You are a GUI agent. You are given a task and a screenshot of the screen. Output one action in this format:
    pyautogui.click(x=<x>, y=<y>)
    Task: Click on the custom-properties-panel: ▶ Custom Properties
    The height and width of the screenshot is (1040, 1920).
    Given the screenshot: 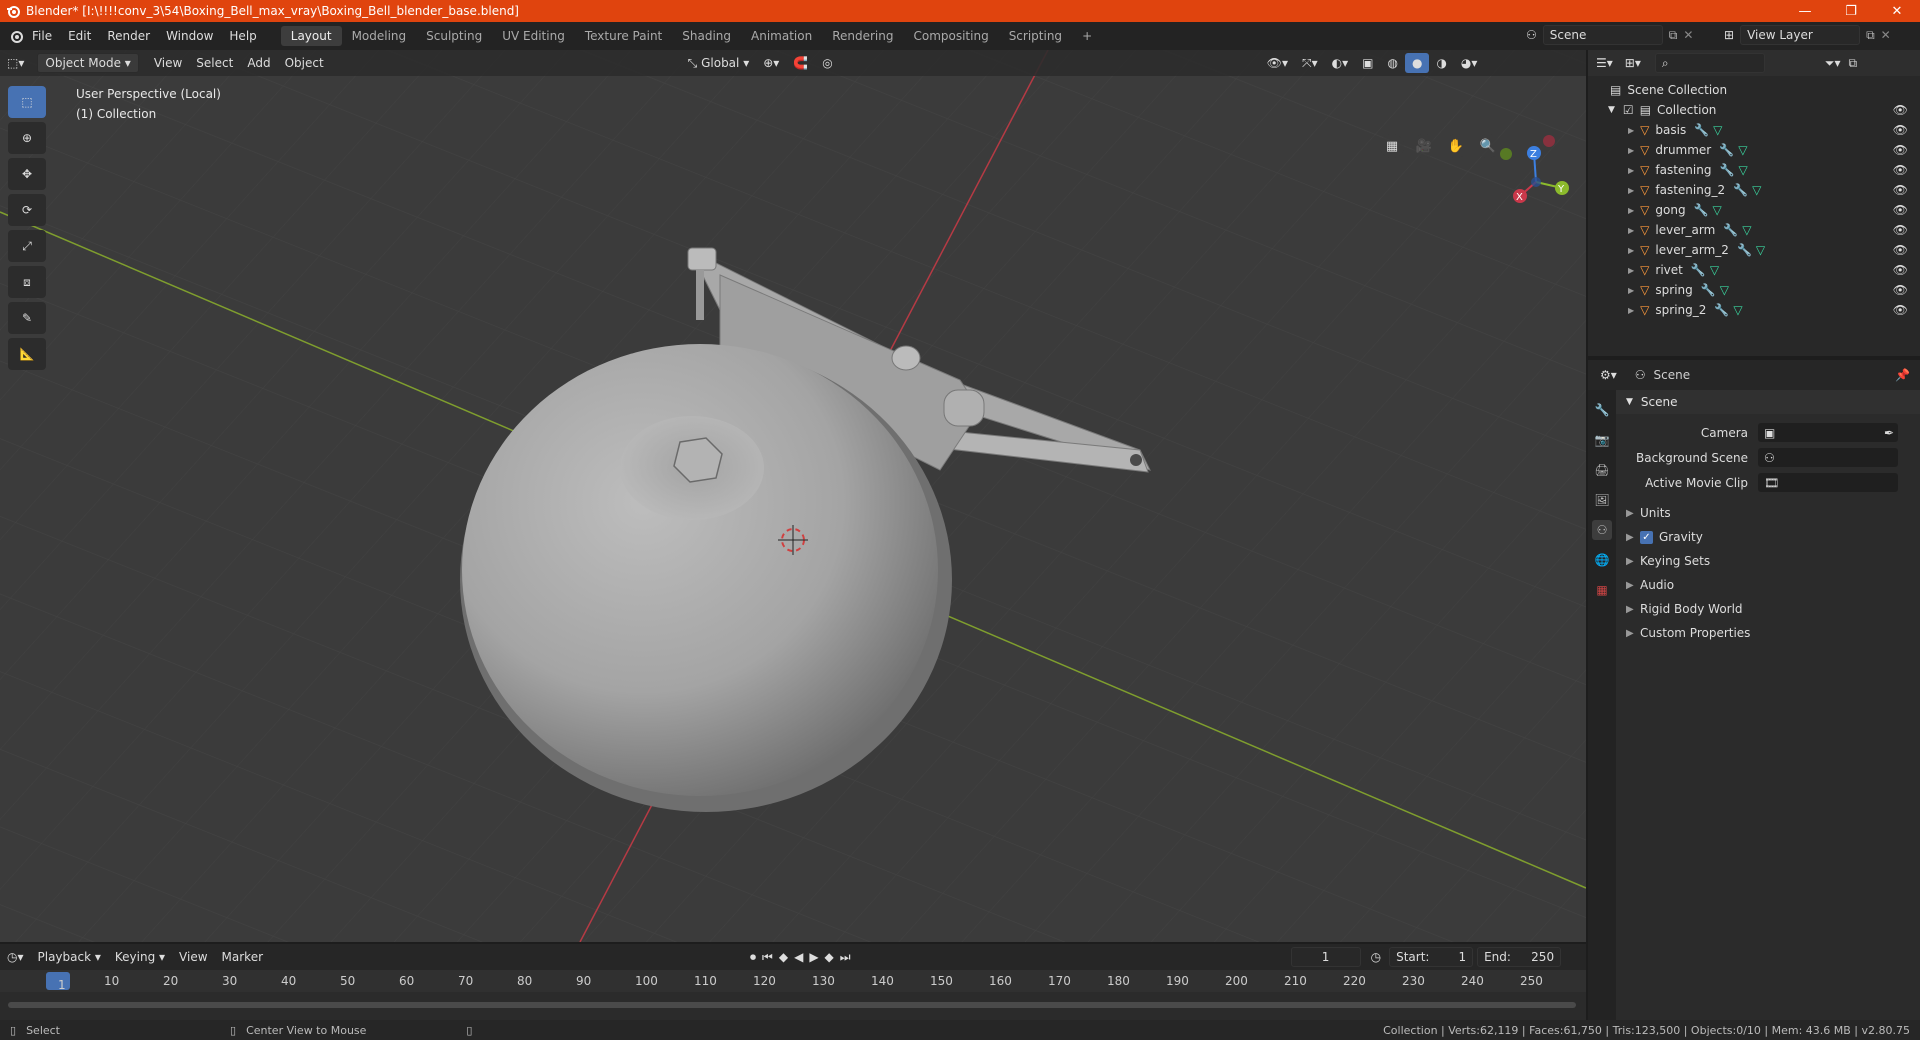 What is the action you would take?
    pyautogui.click(x=1768, y=633)
    